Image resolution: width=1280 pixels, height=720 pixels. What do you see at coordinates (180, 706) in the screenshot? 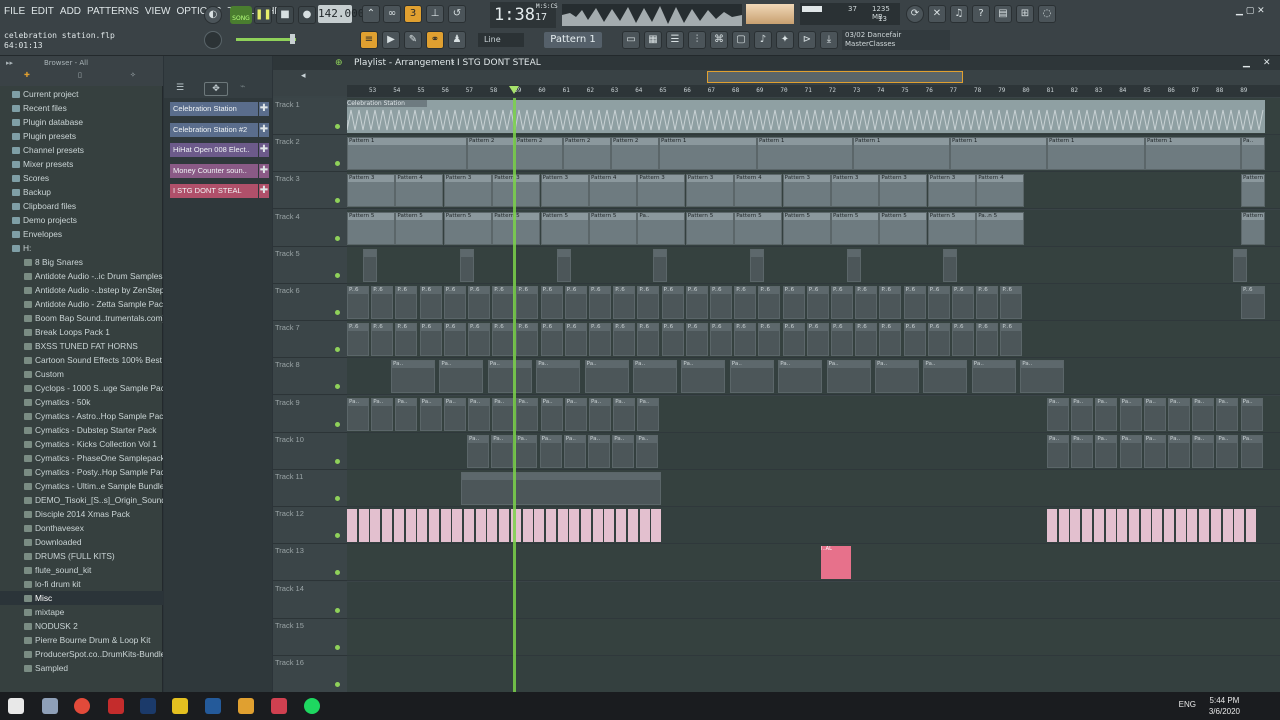
I see `explorer-icon` at bounding box center [180, 706].